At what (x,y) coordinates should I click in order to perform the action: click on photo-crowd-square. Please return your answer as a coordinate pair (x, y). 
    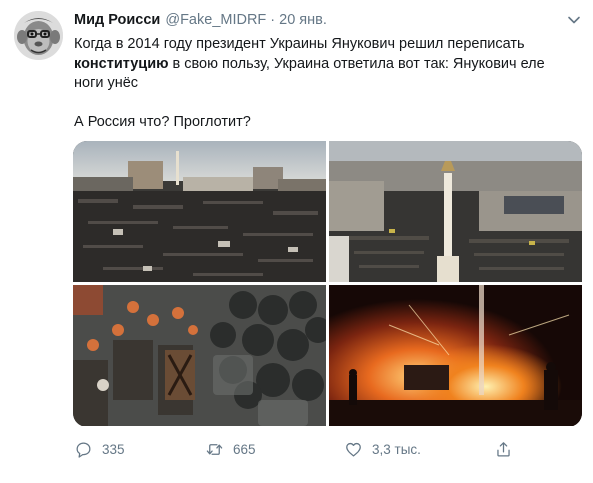
    Looking at the image, I should click on (199, 211).